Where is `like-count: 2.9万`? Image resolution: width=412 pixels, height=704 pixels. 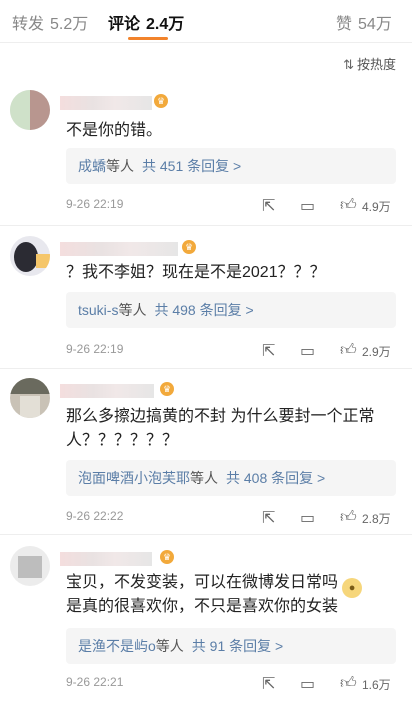 like-count: 2.9万 is located at coordinates (376, 352).